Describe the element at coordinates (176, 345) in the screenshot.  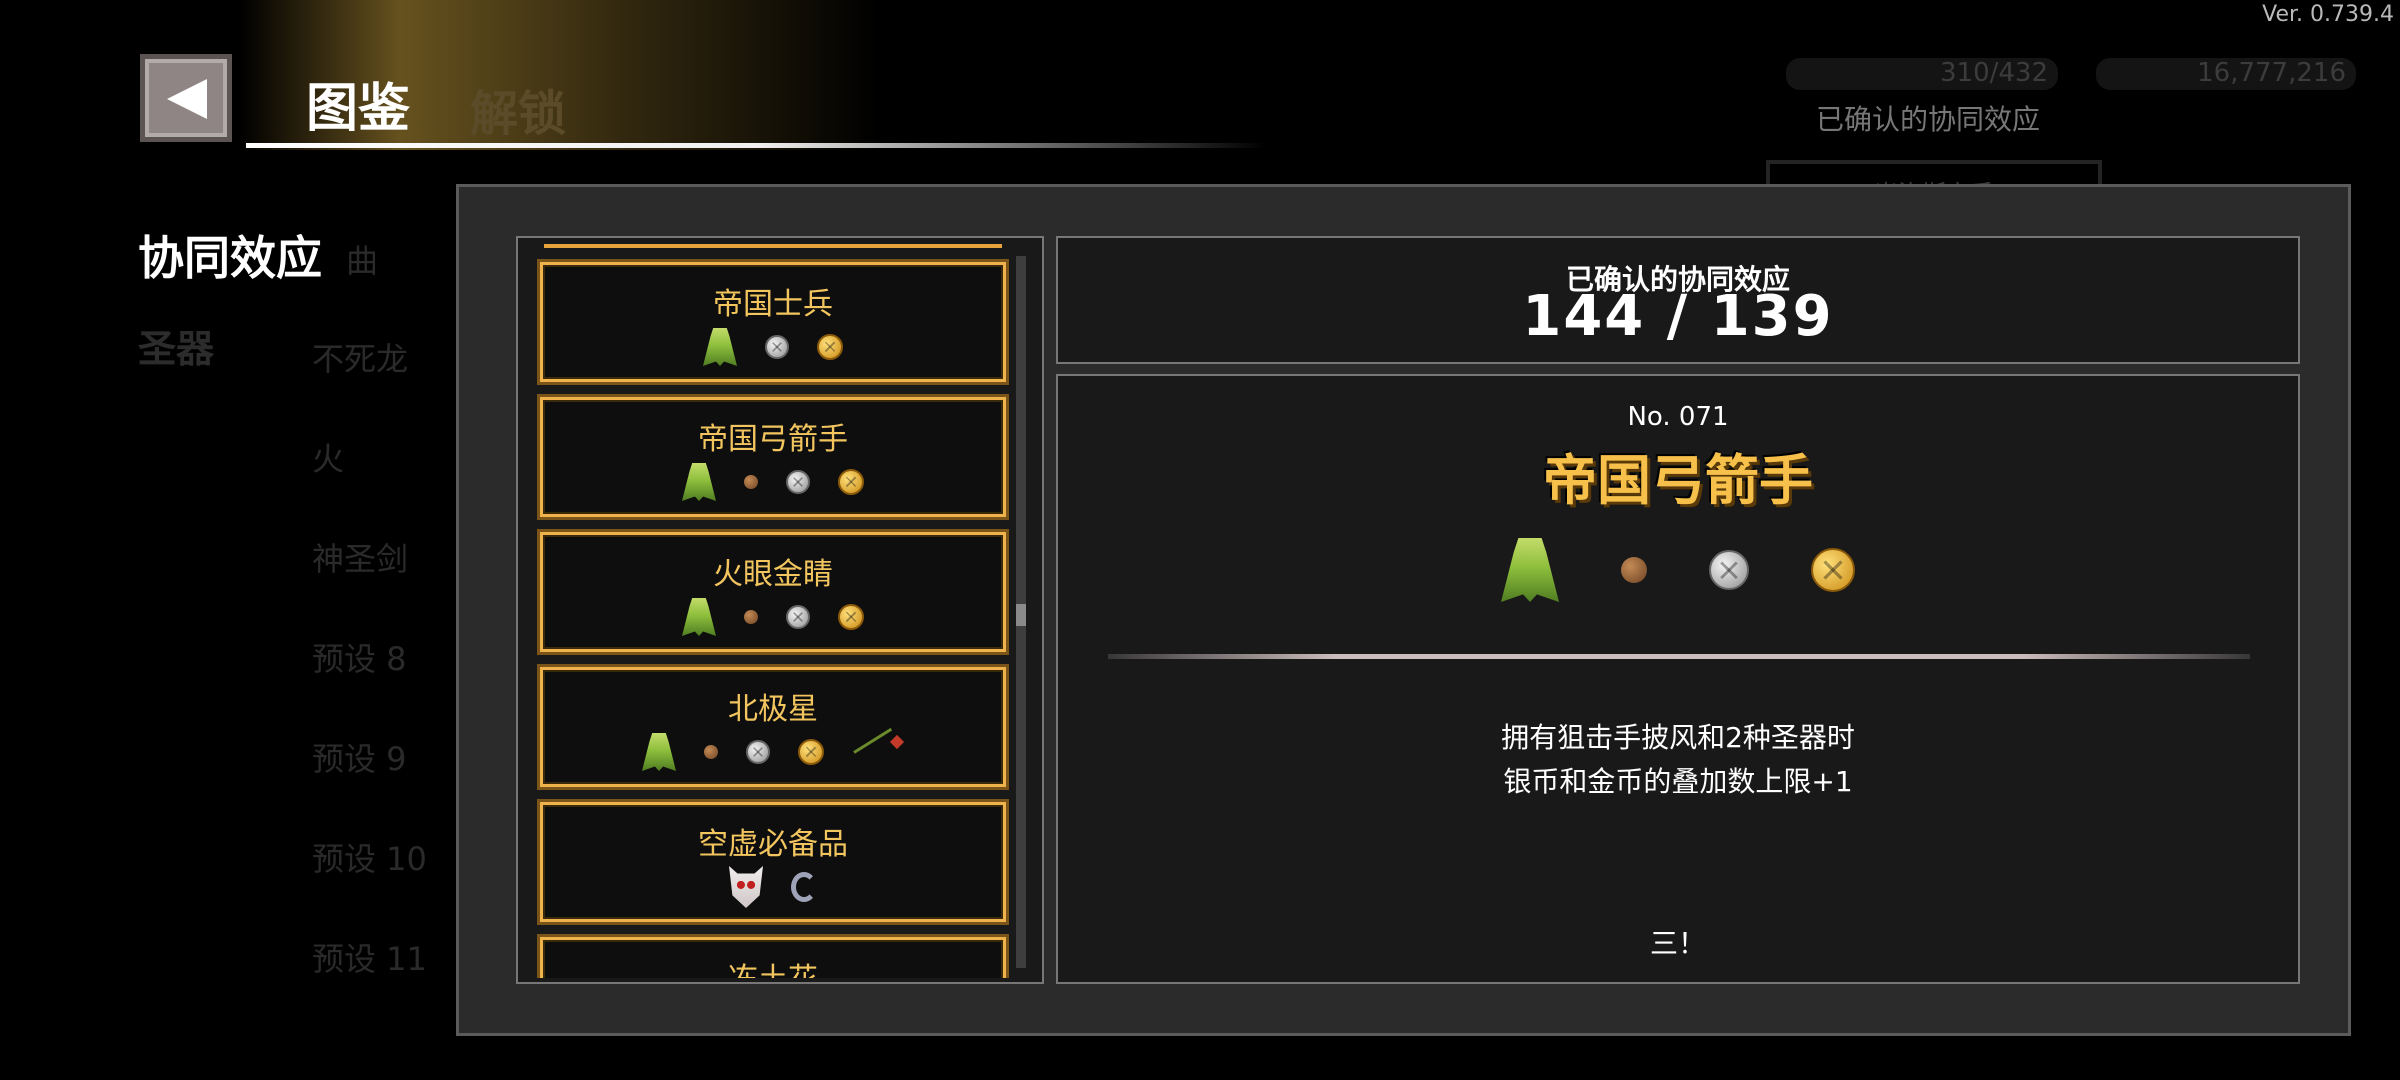
I see `sidebar-tab-relics: 圣器` at that location.